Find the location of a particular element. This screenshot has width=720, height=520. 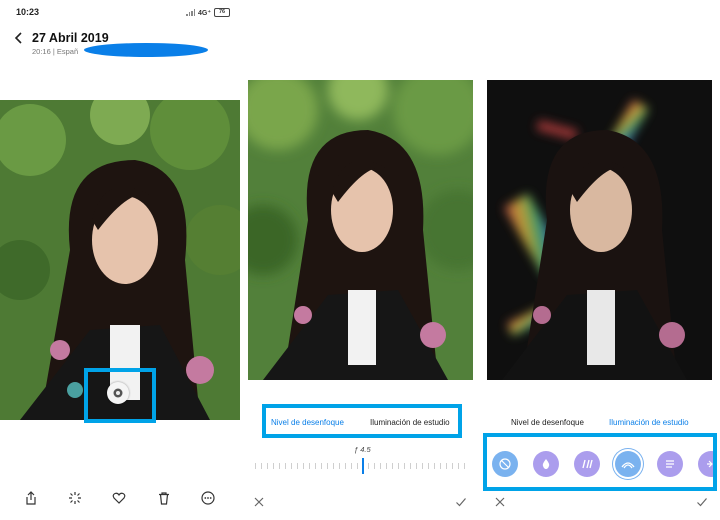

photo-meta: 20:16 | Españ is located at coordinates (55, 51).